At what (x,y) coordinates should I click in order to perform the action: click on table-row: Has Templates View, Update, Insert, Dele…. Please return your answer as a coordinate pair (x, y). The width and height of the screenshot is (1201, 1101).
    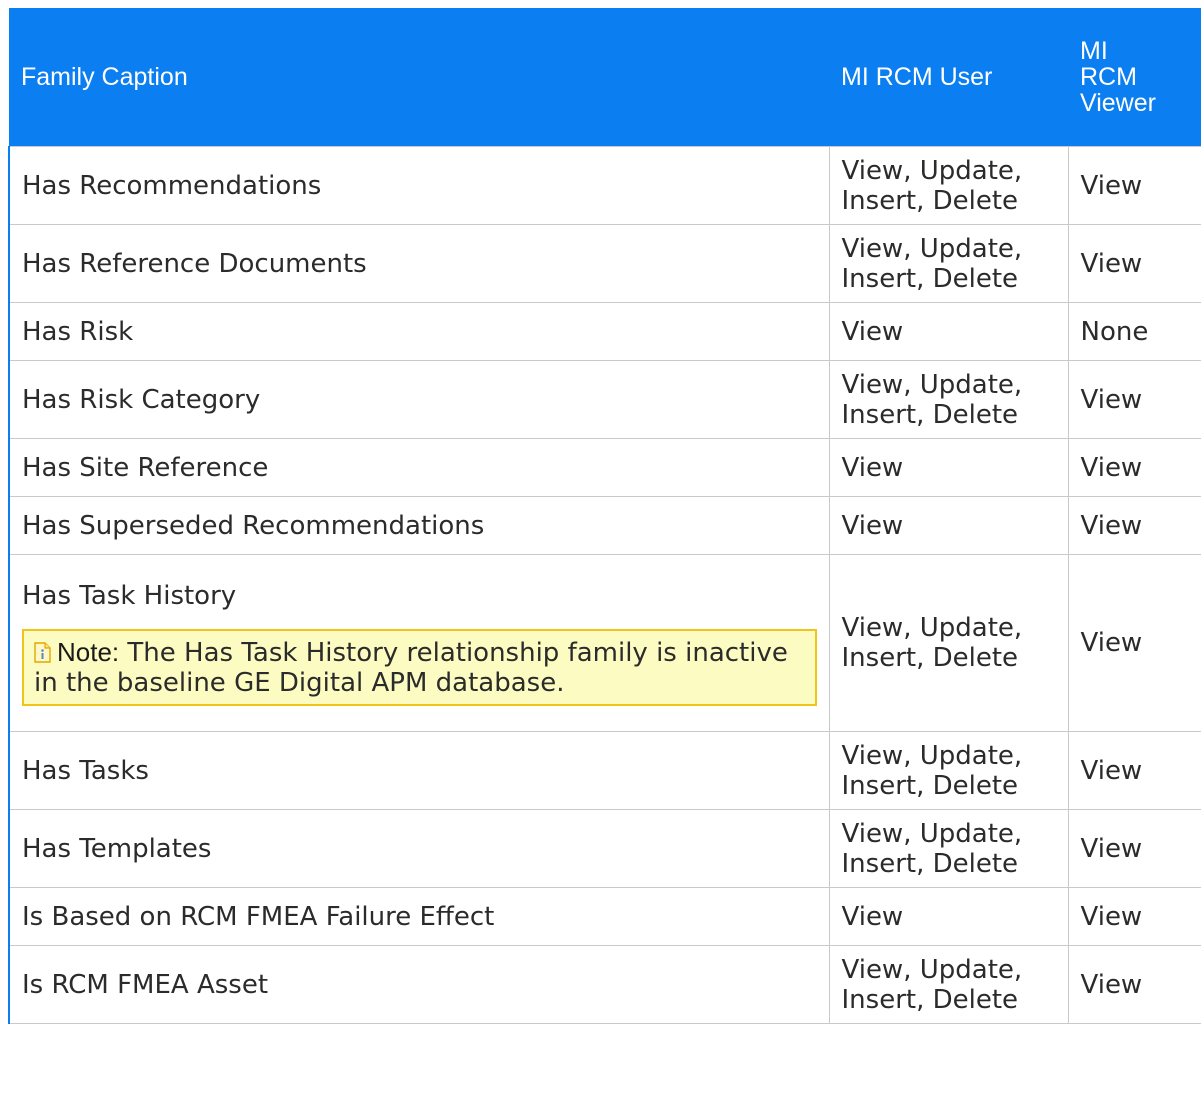
    Looking at the image, I should click on (604, 848).